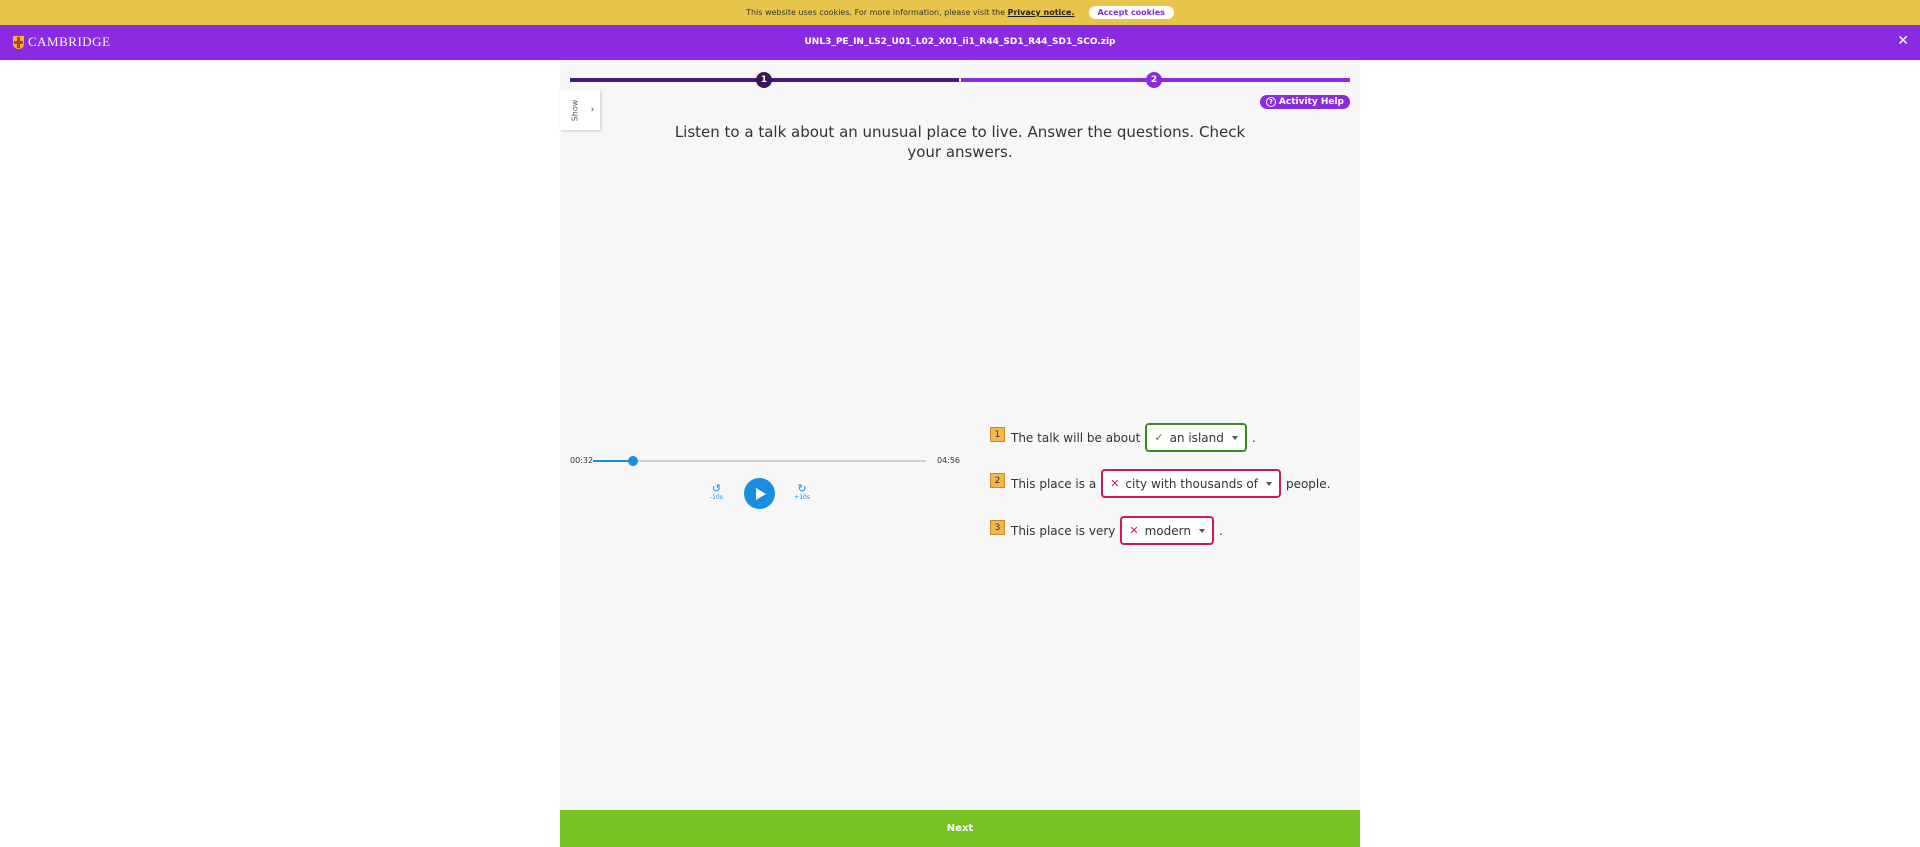  What do you see at coordinates (997, 434) in the screenshot?
I see `question-number: 1` at bounding box center [997, 434].